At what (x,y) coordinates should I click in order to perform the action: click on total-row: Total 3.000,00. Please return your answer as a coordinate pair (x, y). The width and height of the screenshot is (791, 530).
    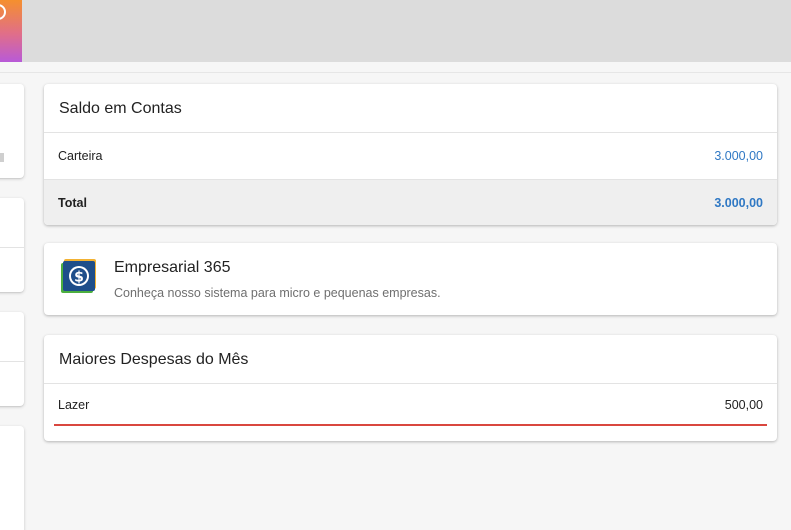
    Looking at the image, I should click on (410, 202).